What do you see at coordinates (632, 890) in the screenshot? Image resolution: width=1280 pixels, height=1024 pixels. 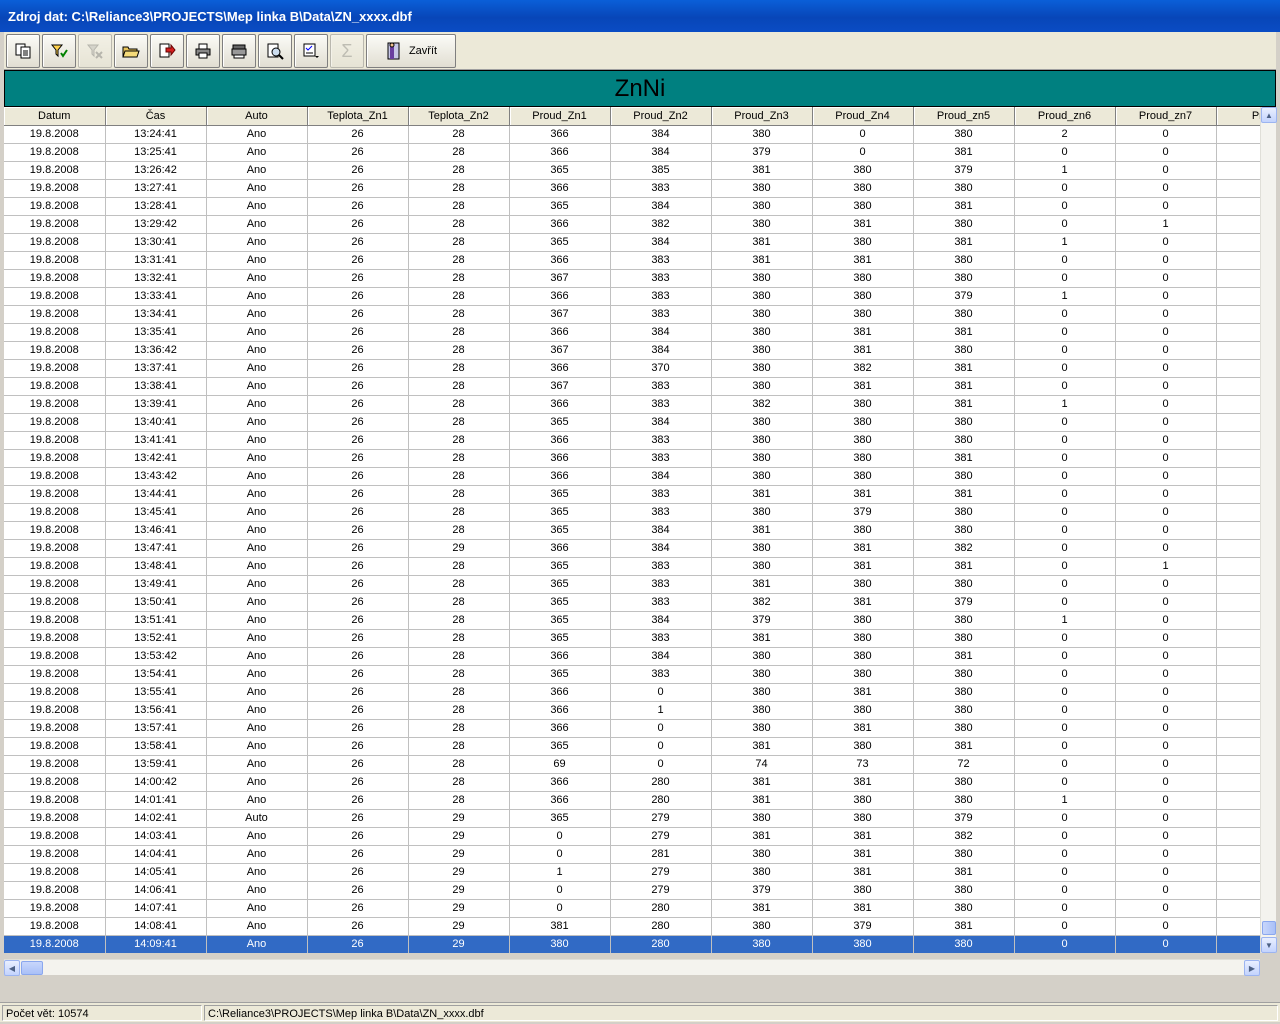 I see `table-row: 19.8.2008 14:06:41 Ano 26 29 0 279 379 380 380 0 0` at bounding box center [632, 890].